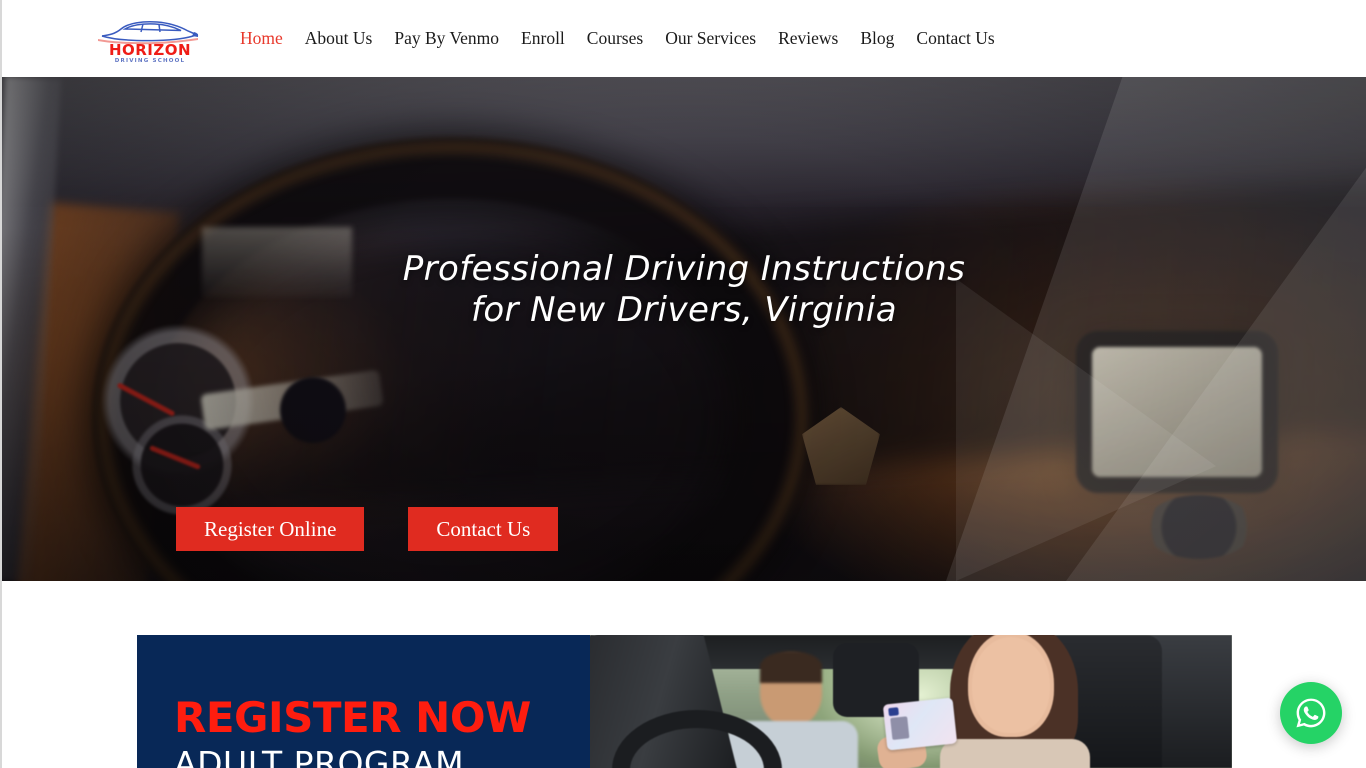  Describe the element at coordinates (150, 39) in the screenshot. I see `horizon-driving-school-logo: HORIZON DRIVING SCHOOL` at that location.